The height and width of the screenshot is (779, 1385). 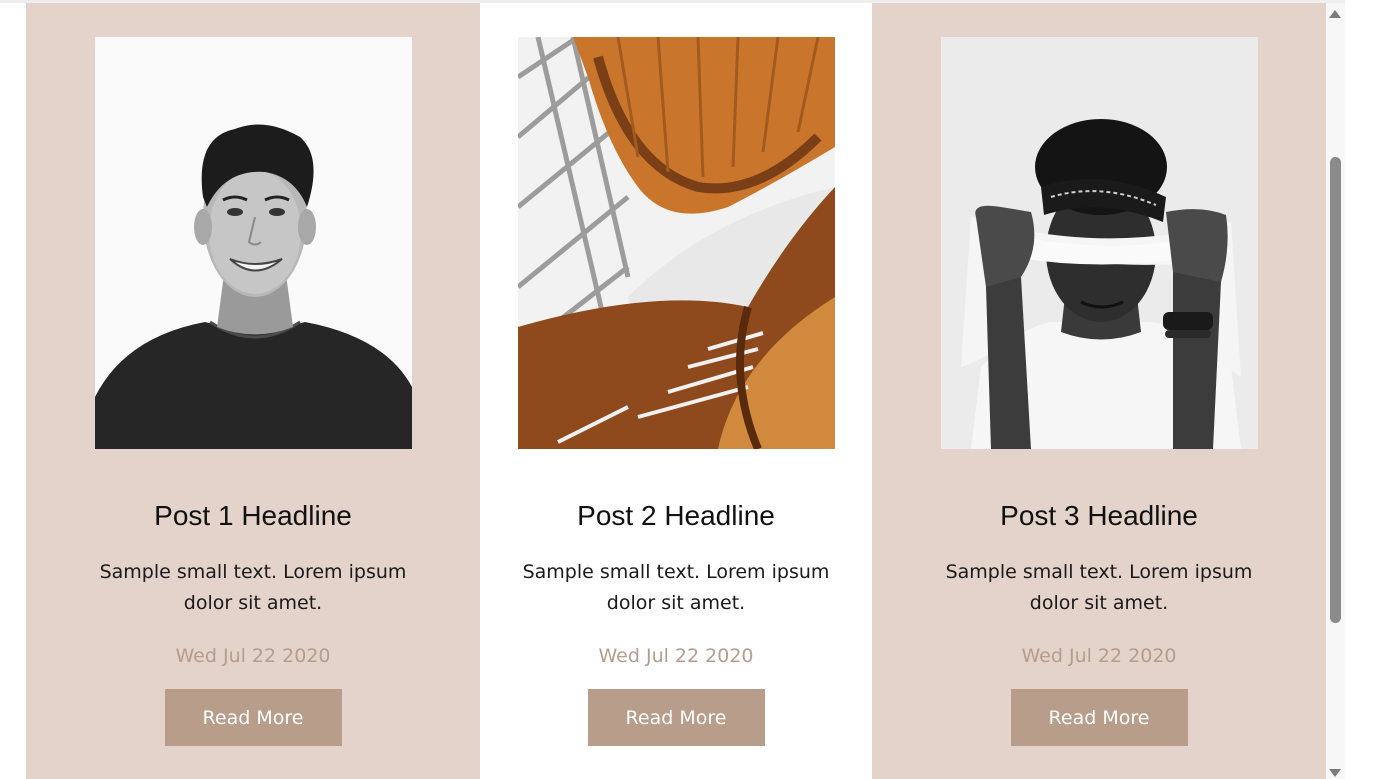 I want to click on post-2-image, so click(x=676, y=243).